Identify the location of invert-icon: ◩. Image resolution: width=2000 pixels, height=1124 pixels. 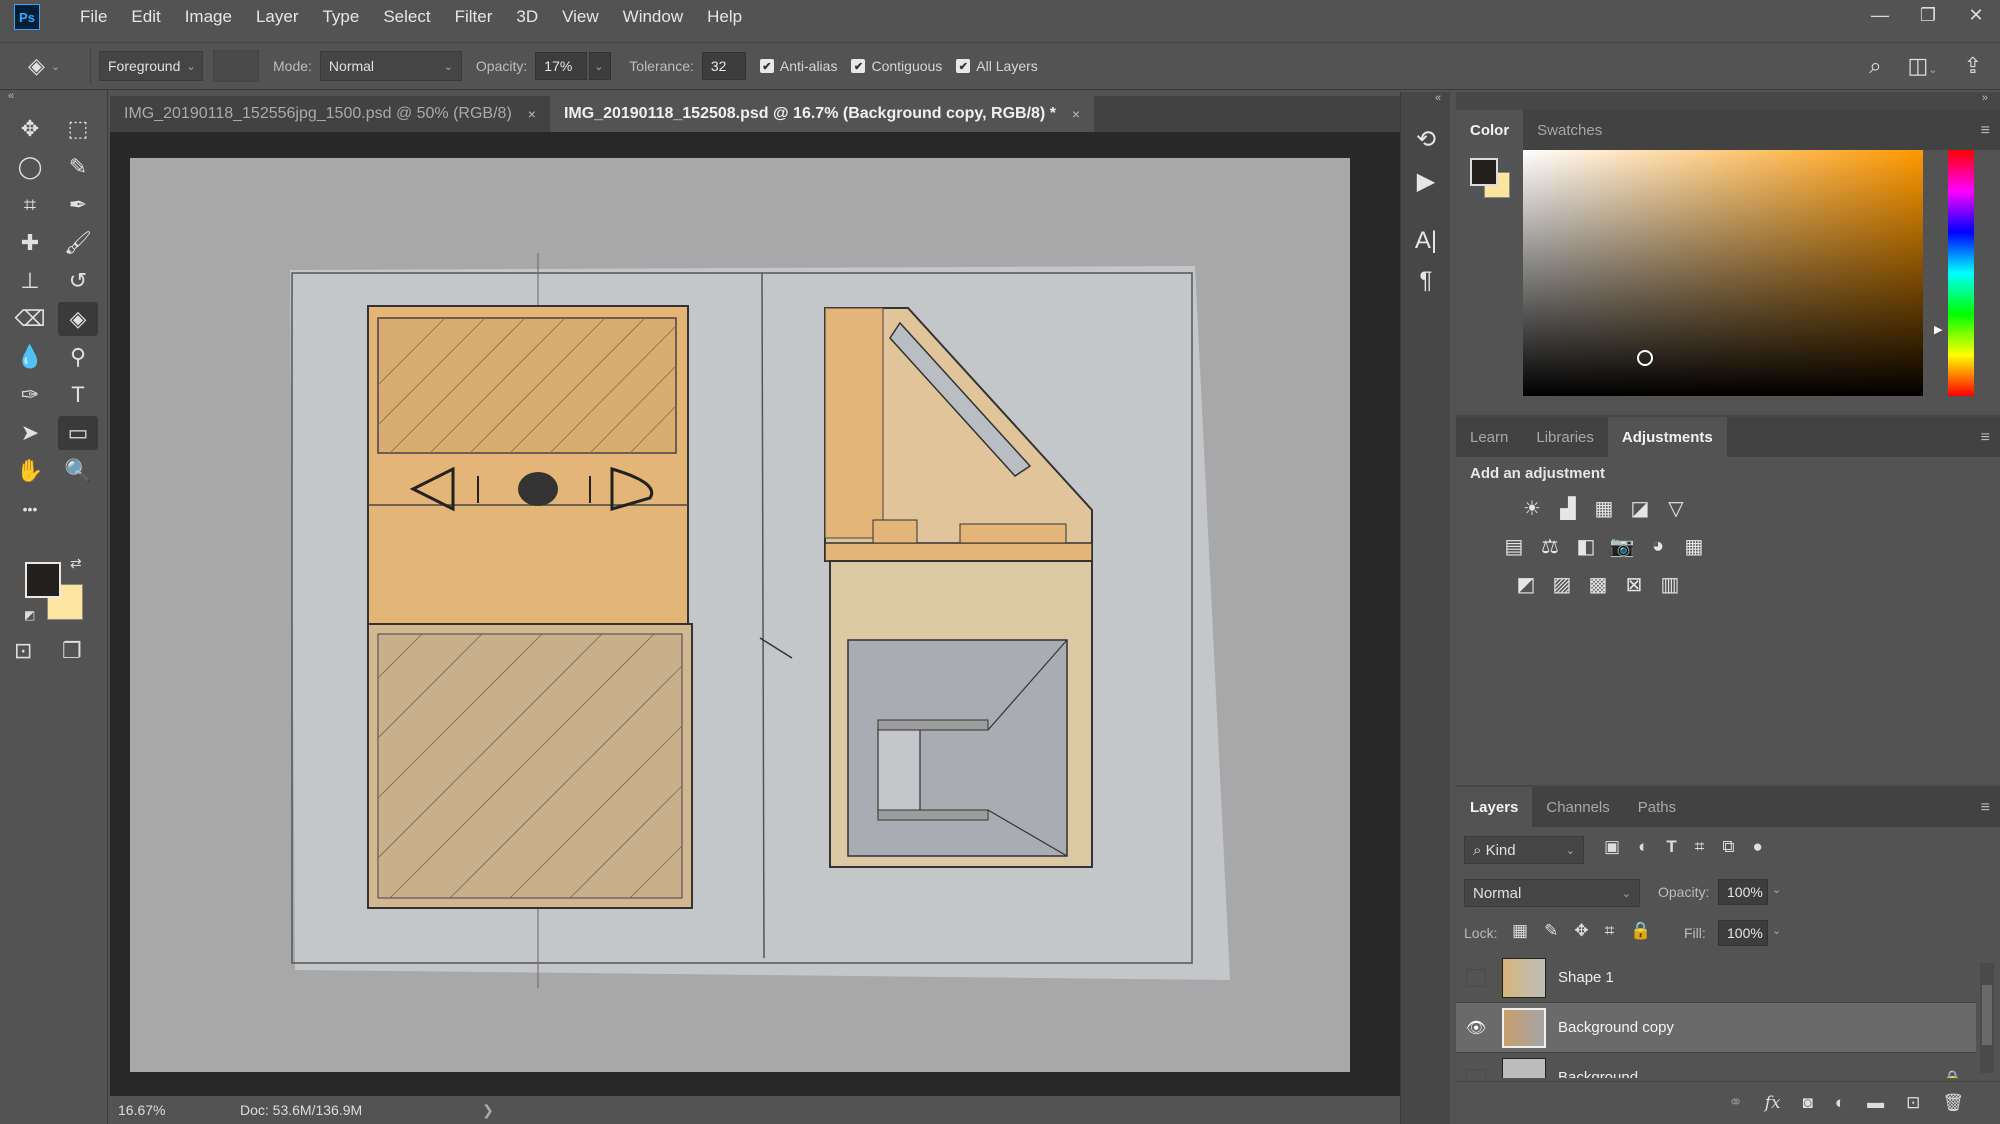
(1526, 584).